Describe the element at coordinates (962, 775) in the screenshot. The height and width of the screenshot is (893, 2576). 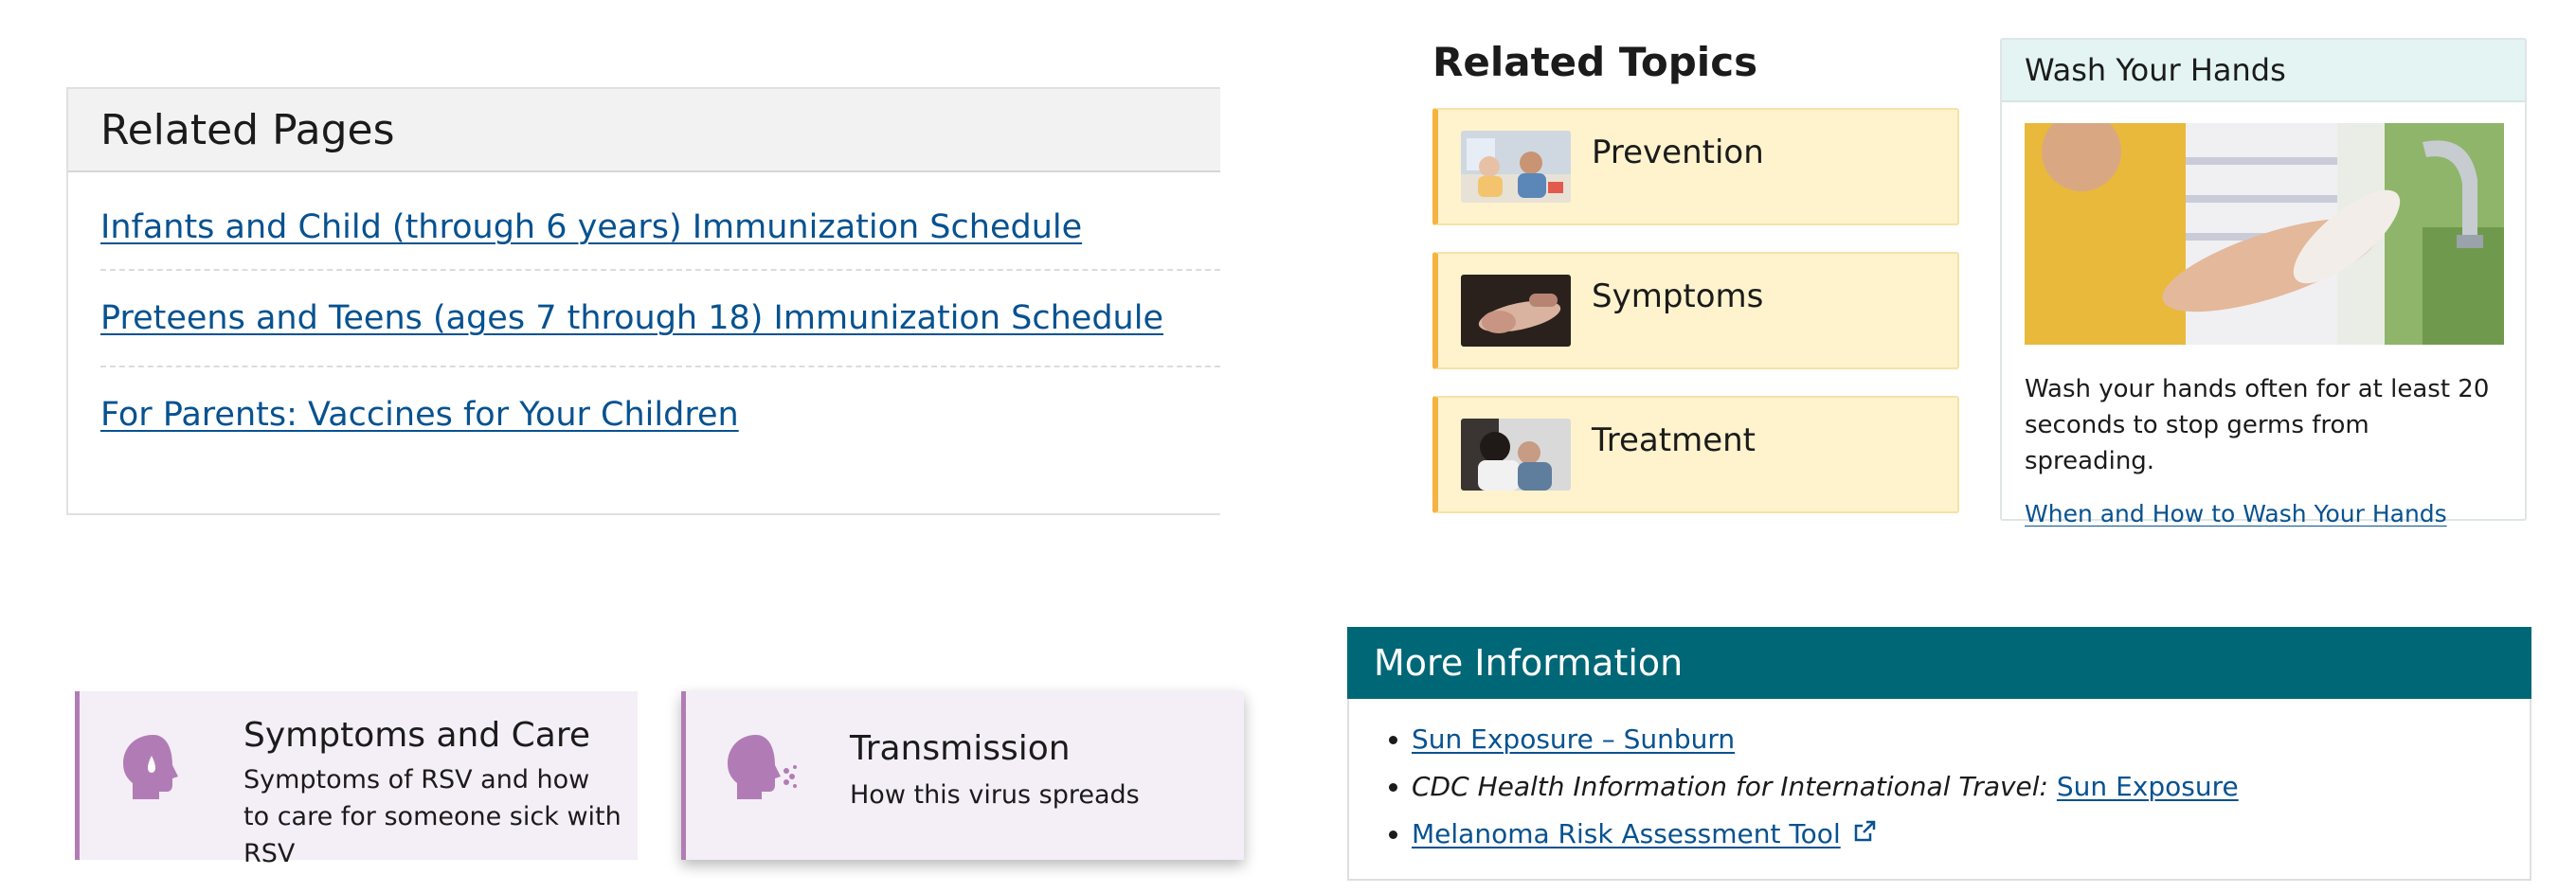
I see `transmission-card: Transmission How this virus spreads` at that location.